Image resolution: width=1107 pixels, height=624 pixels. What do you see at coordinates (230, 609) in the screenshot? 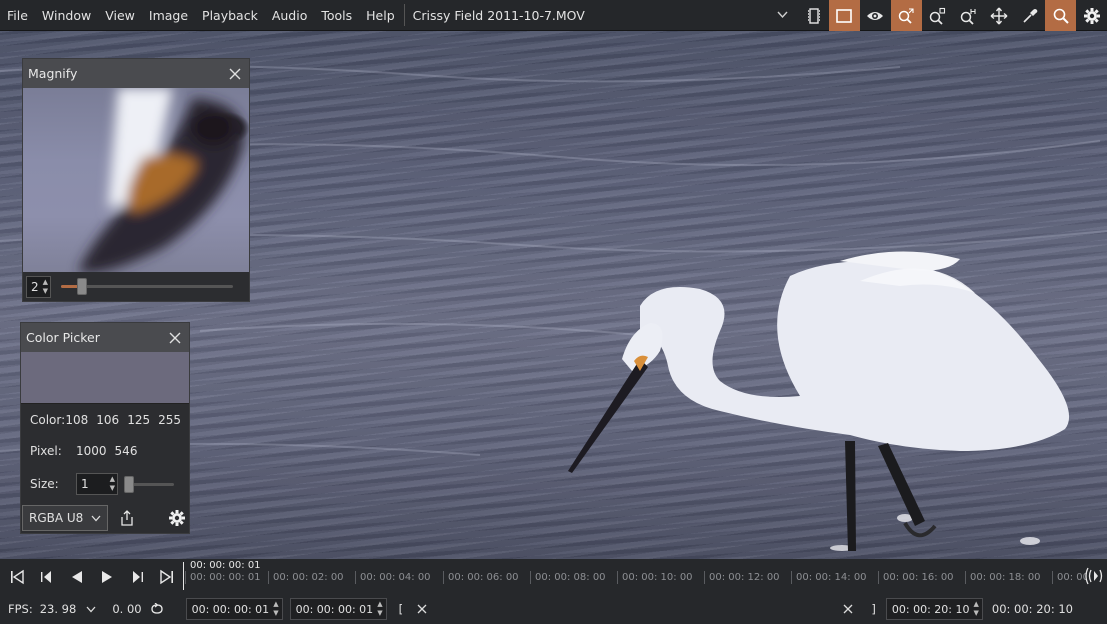
I see `in-point-value: 00: 00: 00: 01` at bounding box center [230, 609].